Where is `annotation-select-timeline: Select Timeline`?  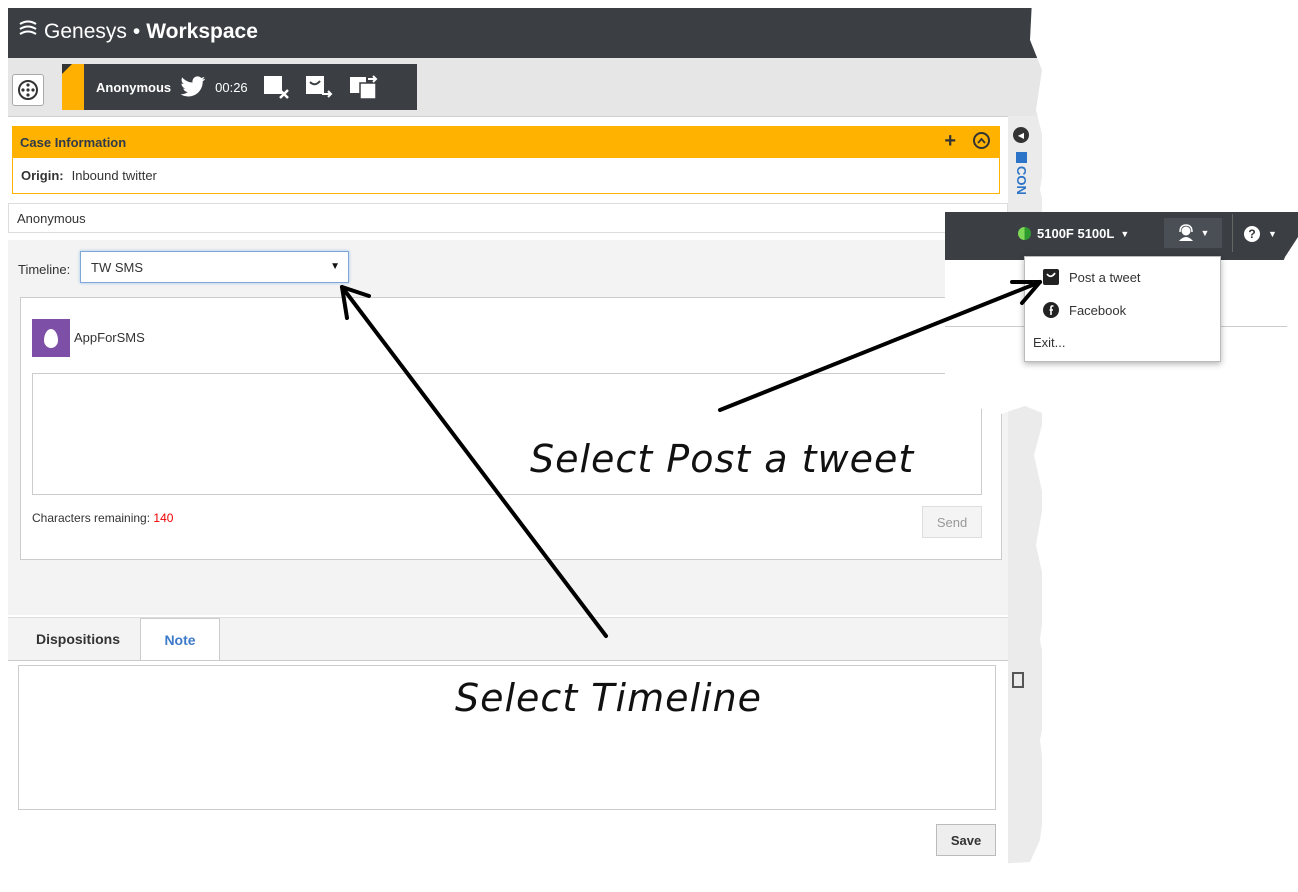 annotation-select-timeline: Select Timeline is located at coordinates (609, 698).